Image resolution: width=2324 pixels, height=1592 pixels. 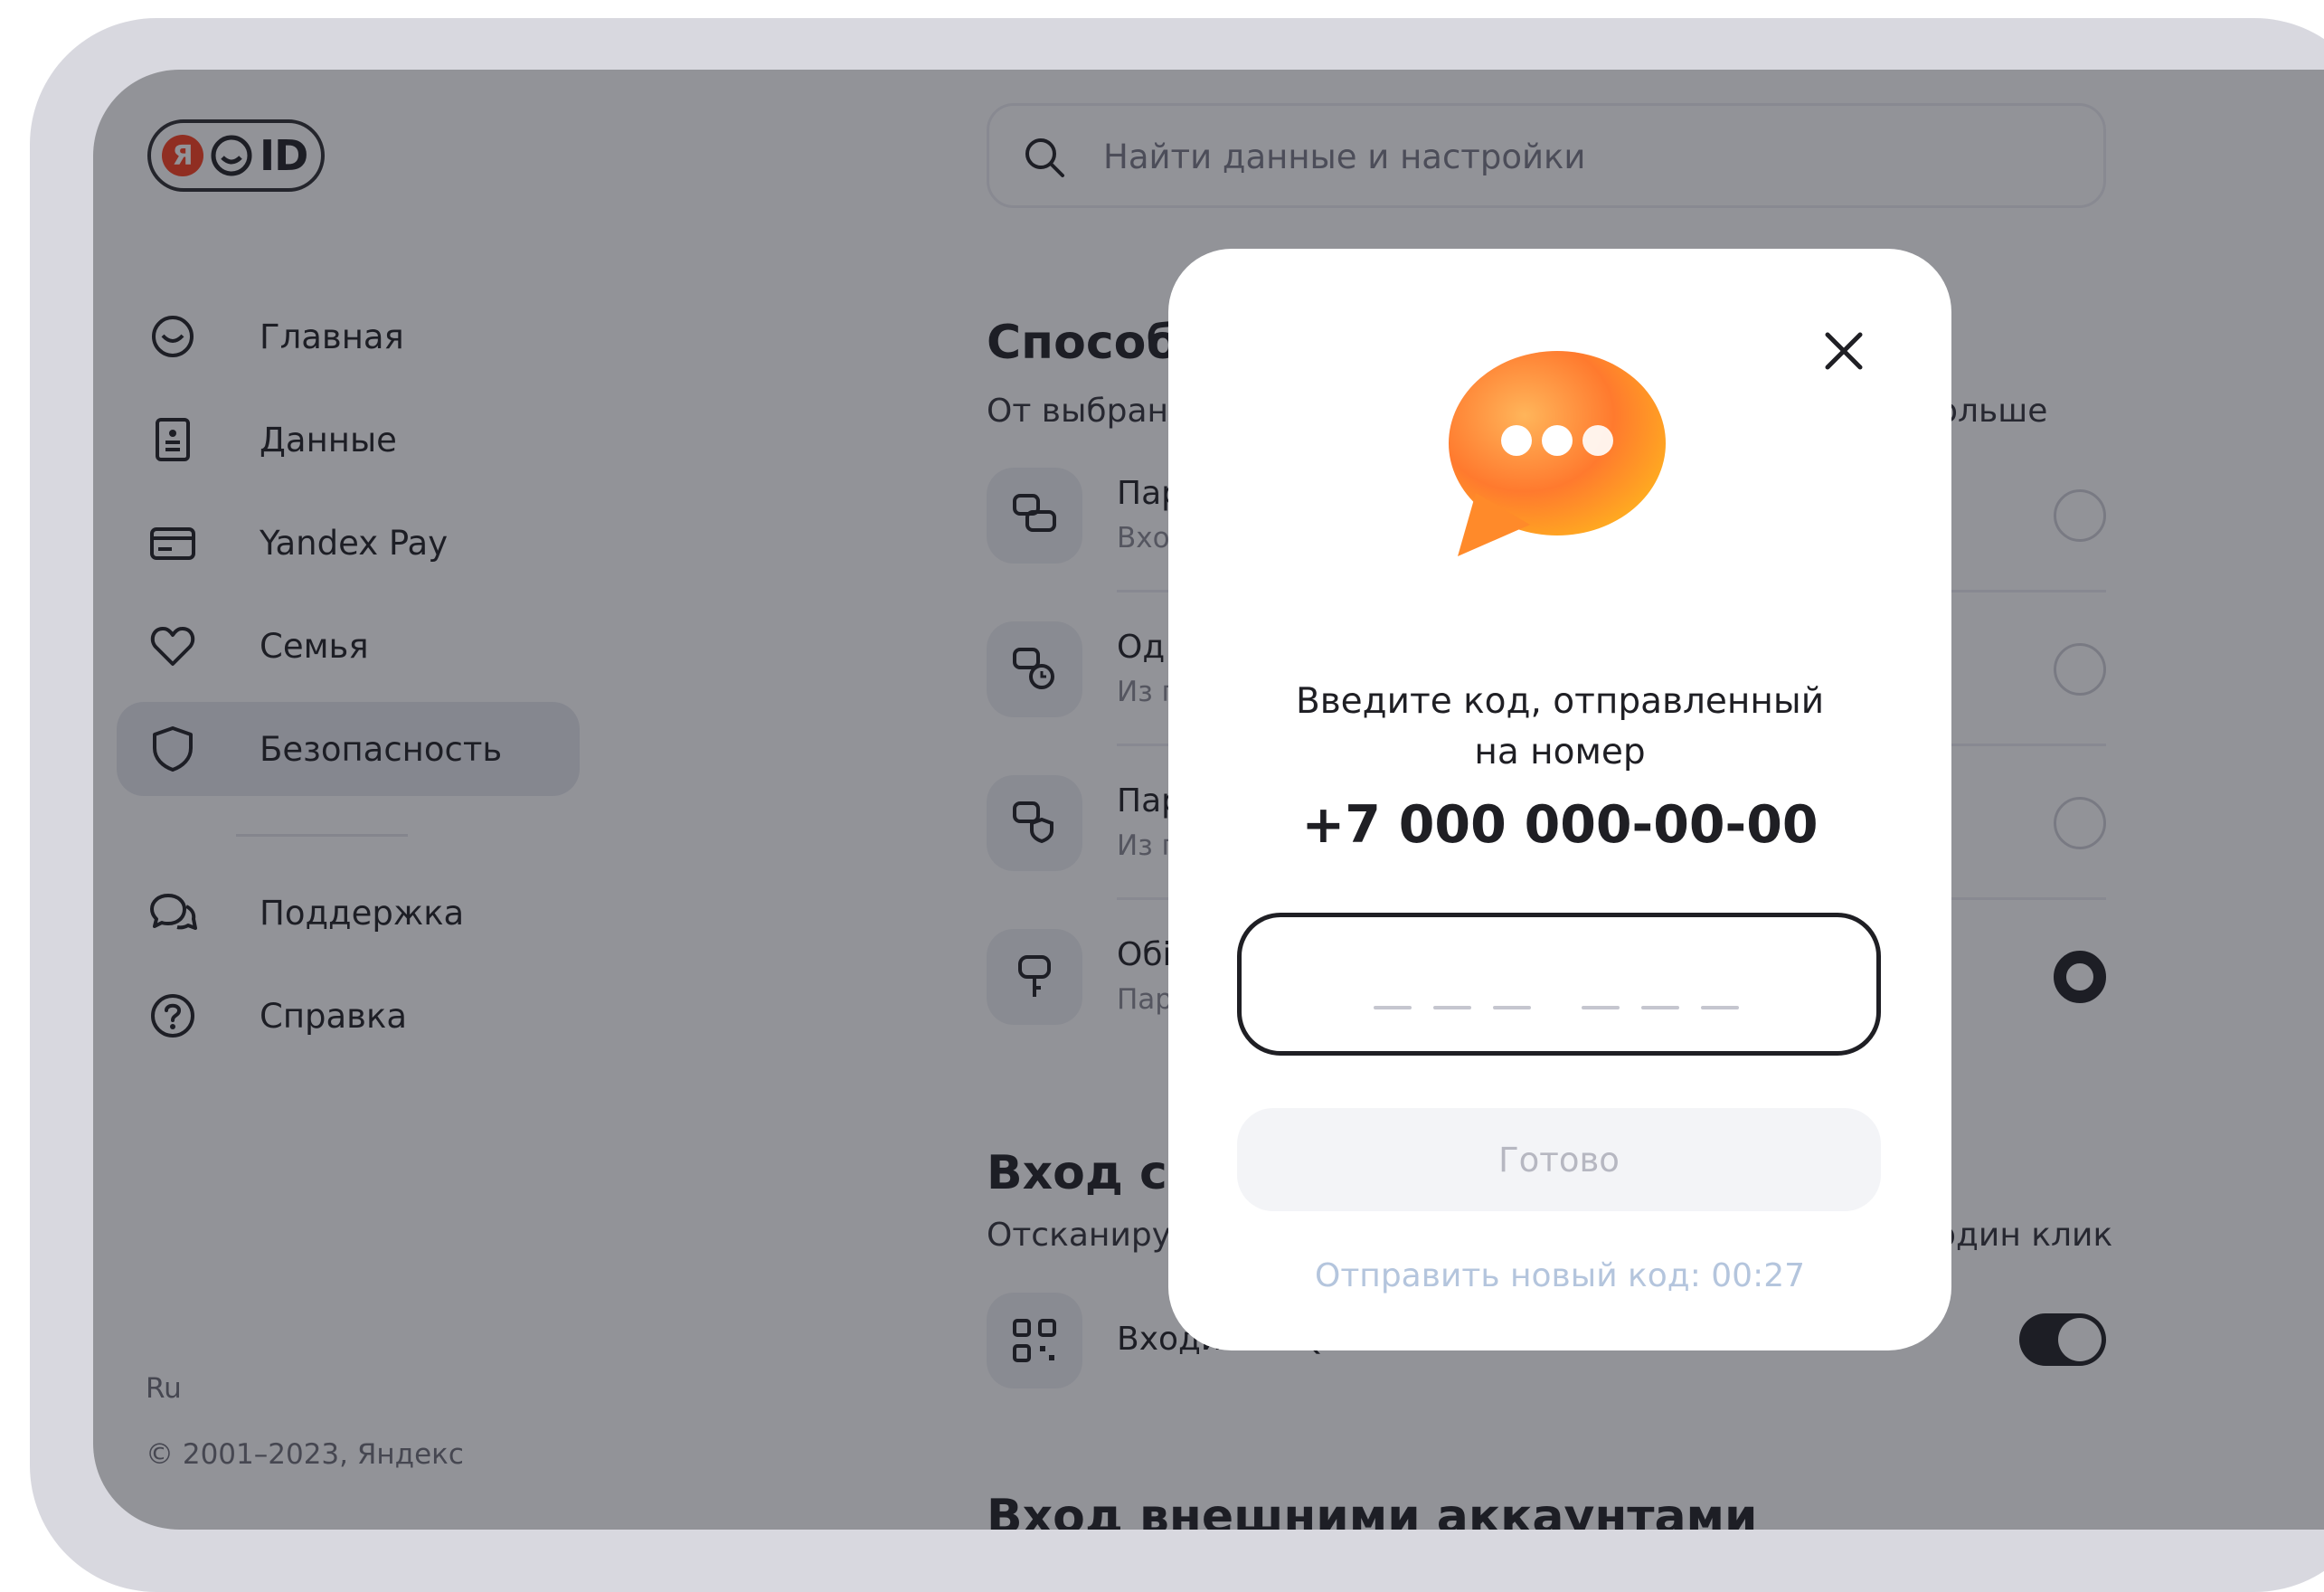 I want to click on dialog-phone-number: +7 000 000-00-00, so click(x=1560, y=825).